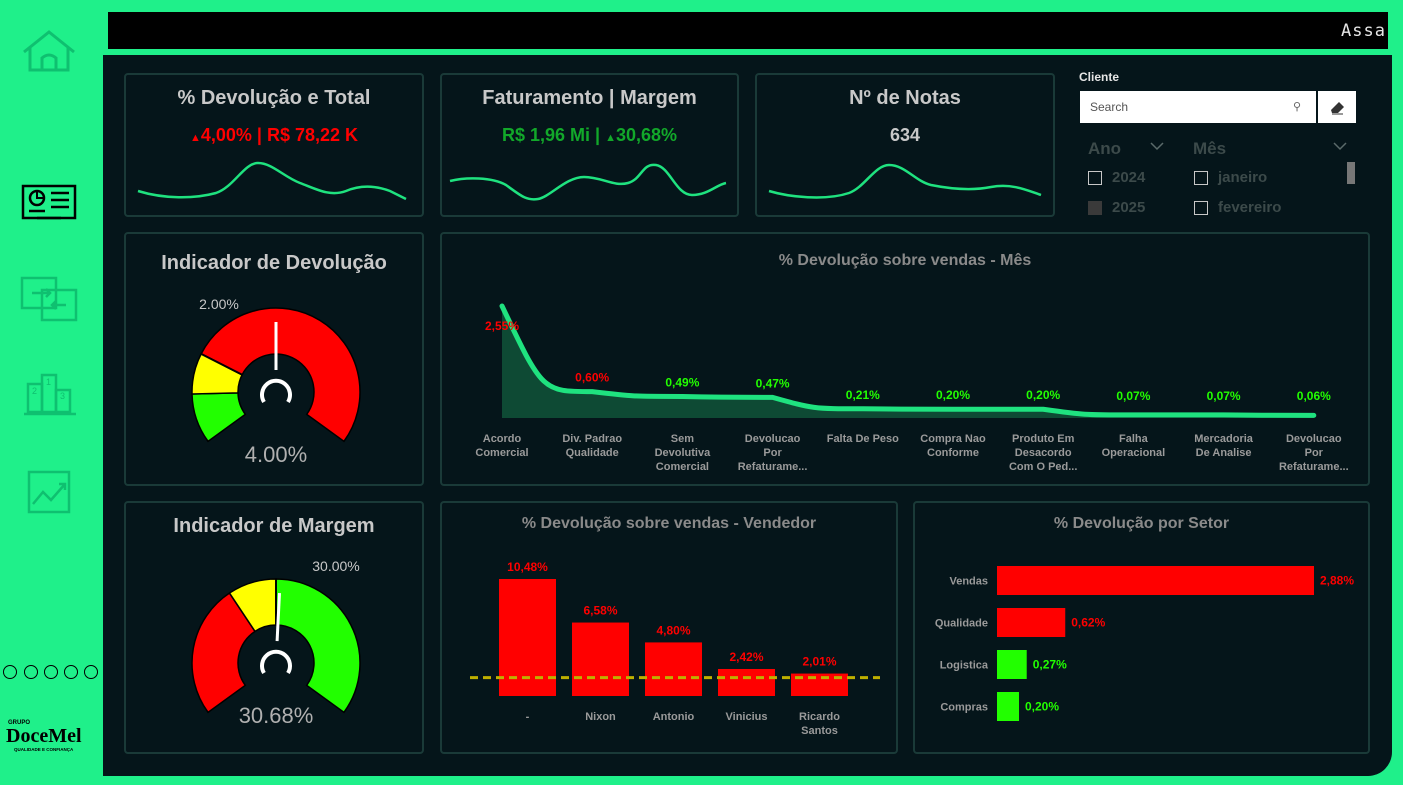 Image resolution: width=1403 pixels, height=785 pixels. What do you see at coordinates (674, 717) in the screenshot?
I see `x-tick-label: Antonio` at bounding box center [674, 717].